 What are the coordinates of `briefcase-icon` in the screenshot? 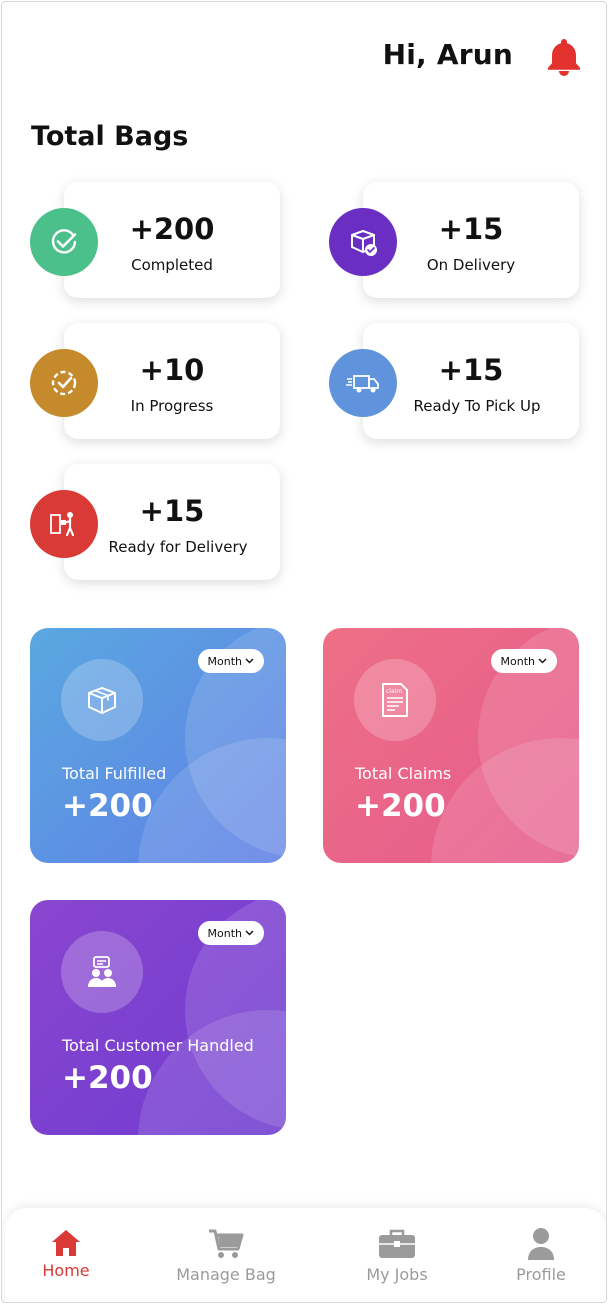 It's located at (397, 1243).